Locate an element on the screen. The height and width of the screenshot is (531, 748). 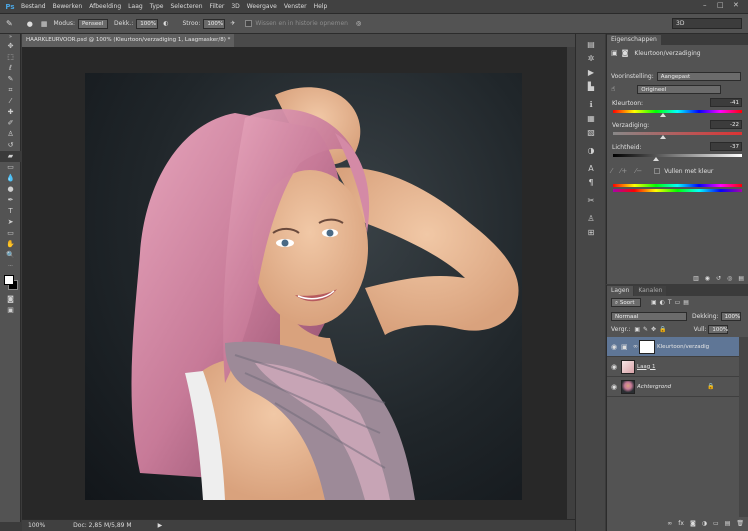
eraser-tool-icon: ▰ is located at coordinates (10, 156).